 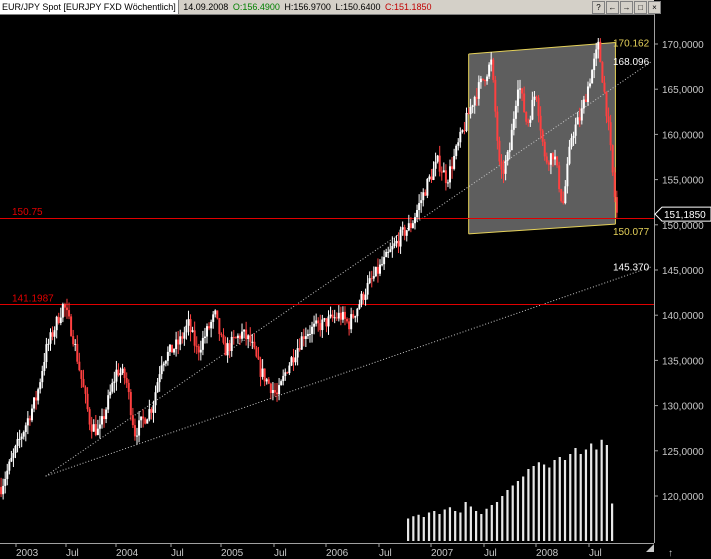 What do you see at coordinates (89, 7) in the screenshot?
I see `symbol-label: EUR/JPY Spot [EURJPY FXD Wöchentlich]` at bounding box center [89, 7].